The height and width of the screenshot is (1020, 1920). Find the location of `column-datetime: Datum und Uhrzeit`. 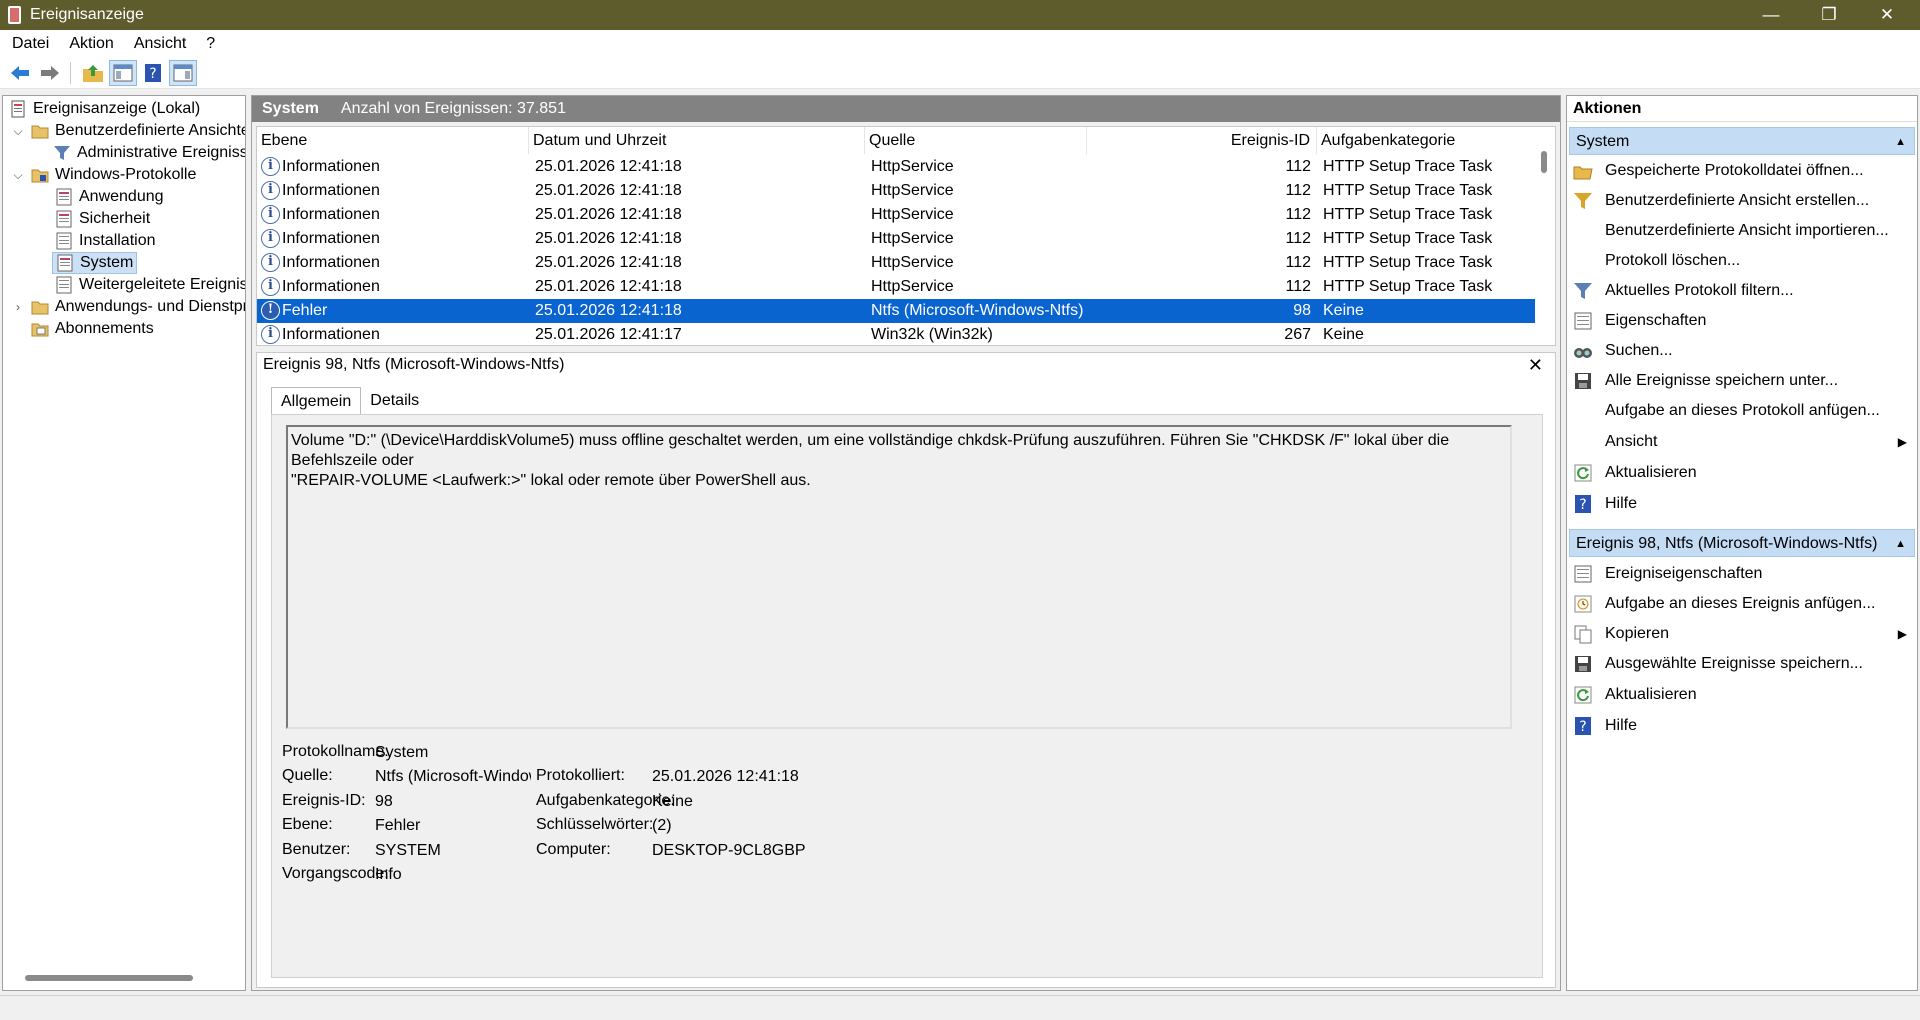

column-datetime: Datum und Uhrzeit is located at coordinates (697, 140).